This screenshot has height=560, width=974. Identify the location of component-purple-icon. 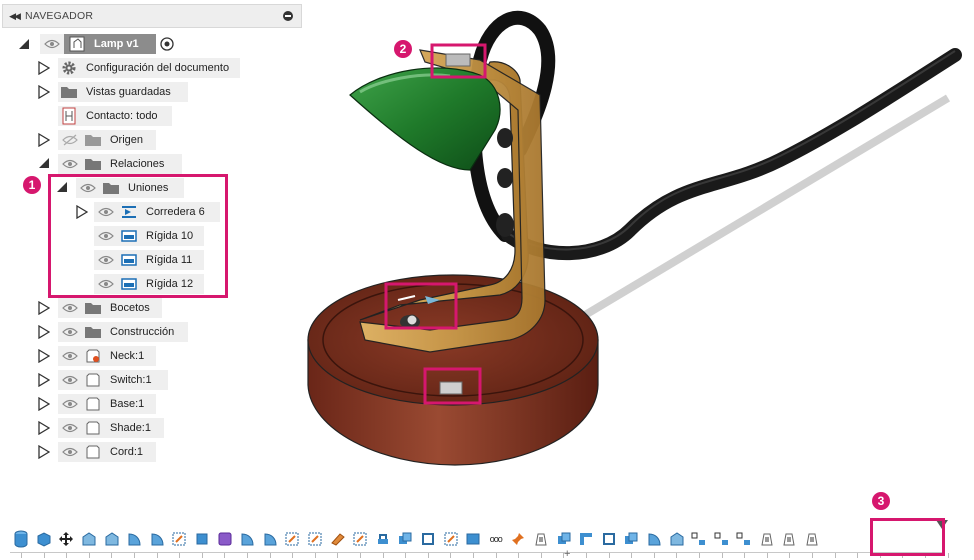
(224, 539).